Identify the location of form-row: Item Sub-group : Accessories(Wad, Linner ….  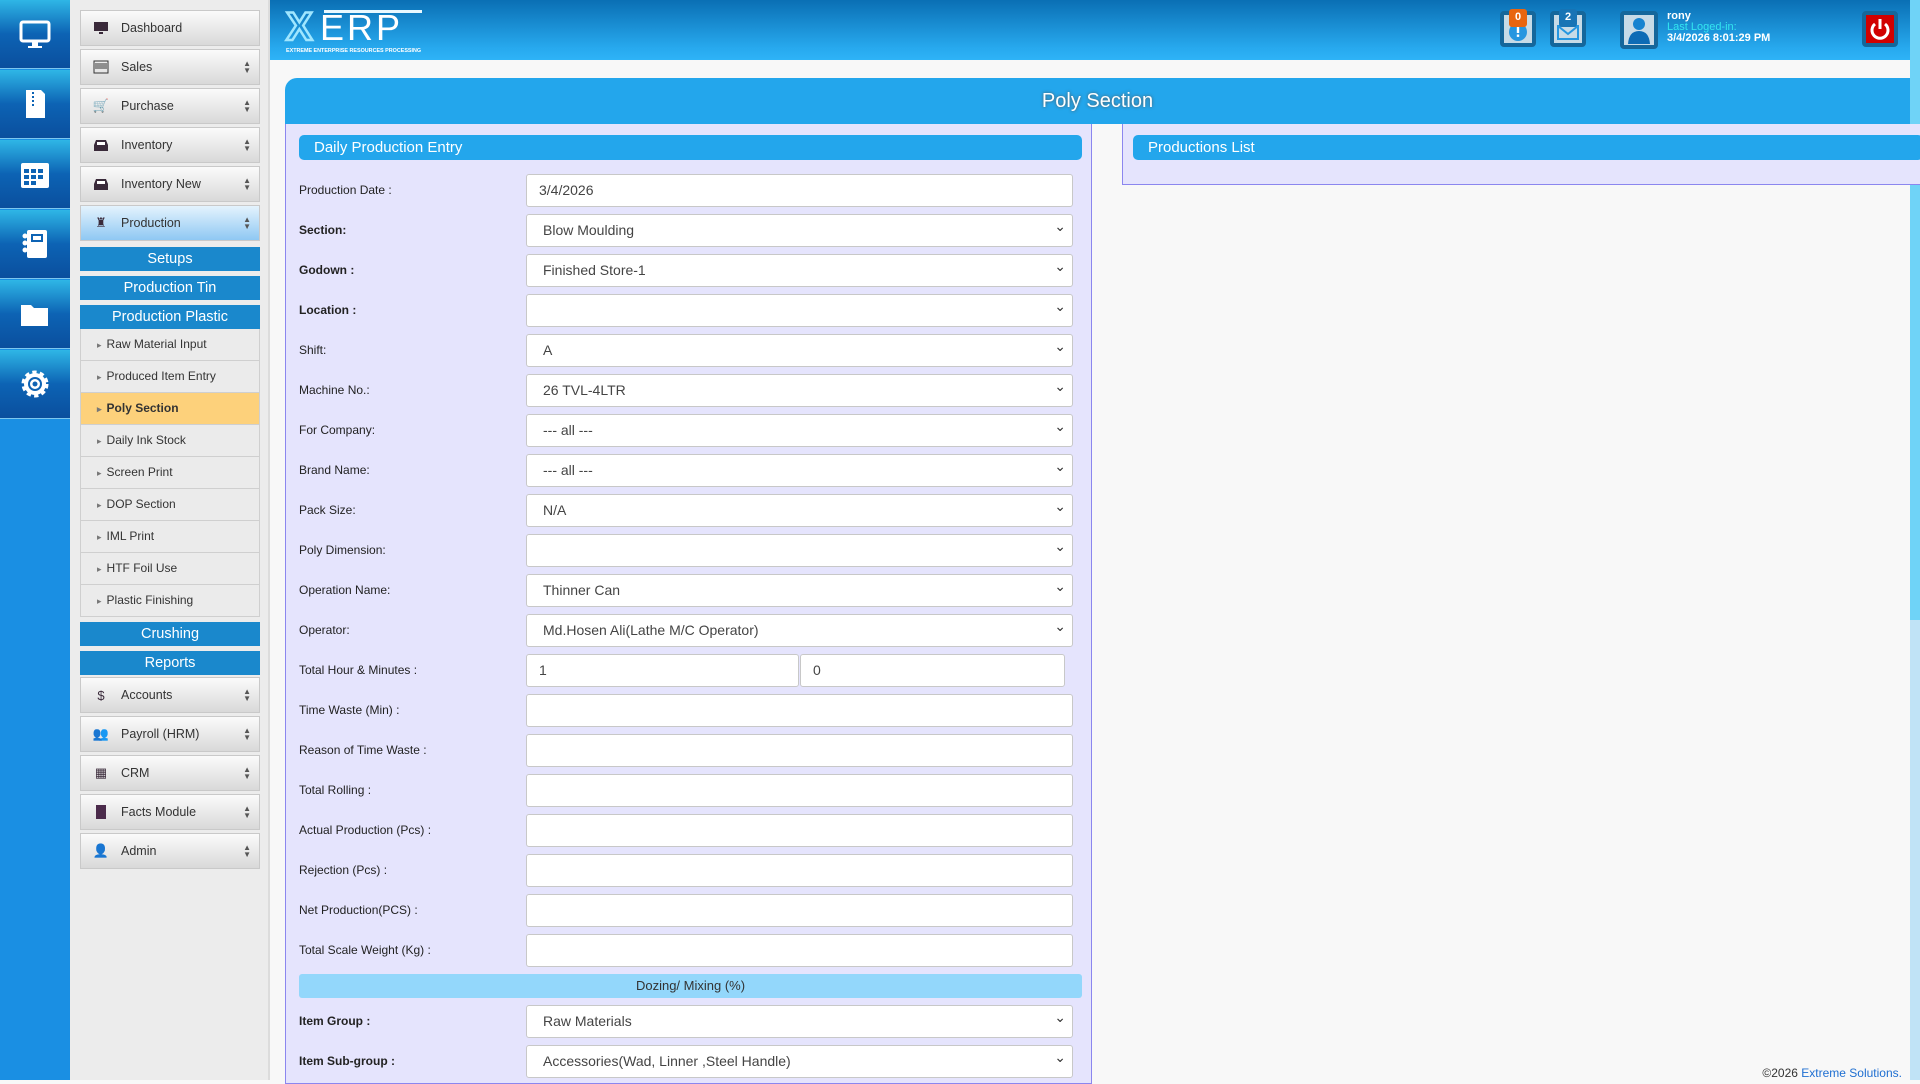
(694, 1060).